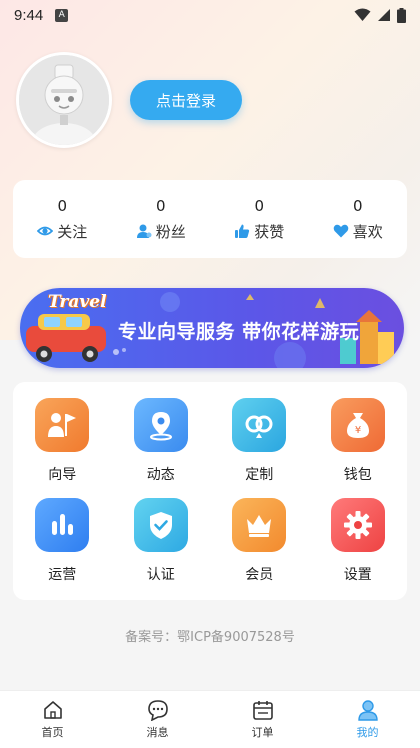  I want to click on wifi-icon, so click(362, 14).